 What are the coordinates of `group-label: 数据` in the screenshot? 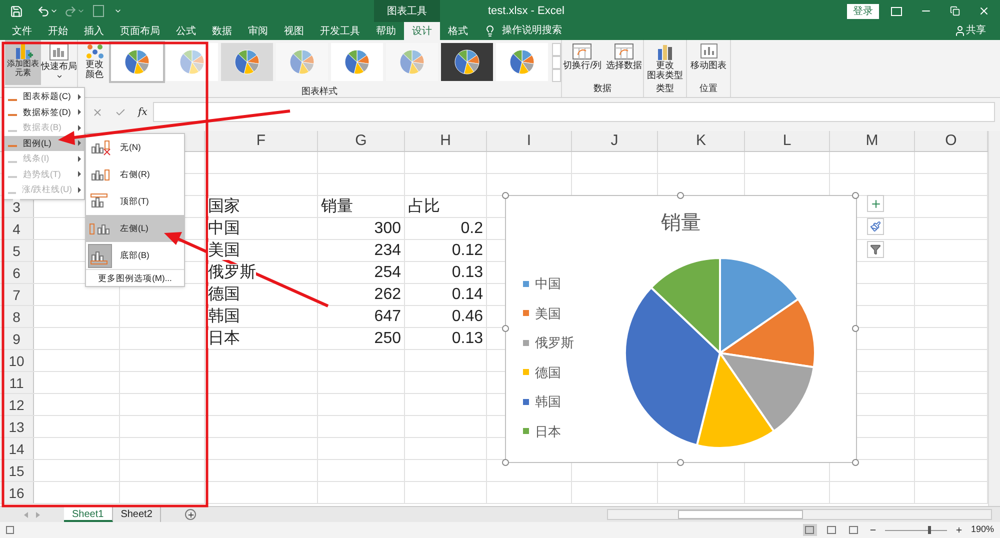 It's located at (602, 88).